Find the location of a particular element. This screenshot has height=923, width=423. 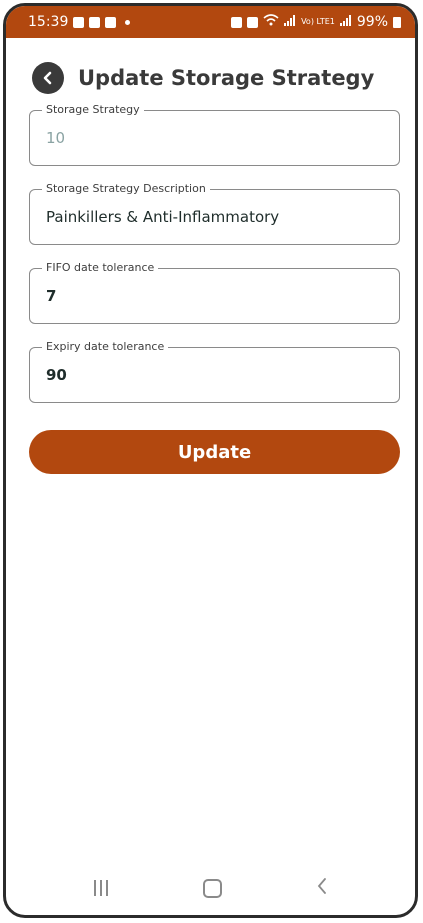

status-time: 15:39 is located at coordinates (48, 22).